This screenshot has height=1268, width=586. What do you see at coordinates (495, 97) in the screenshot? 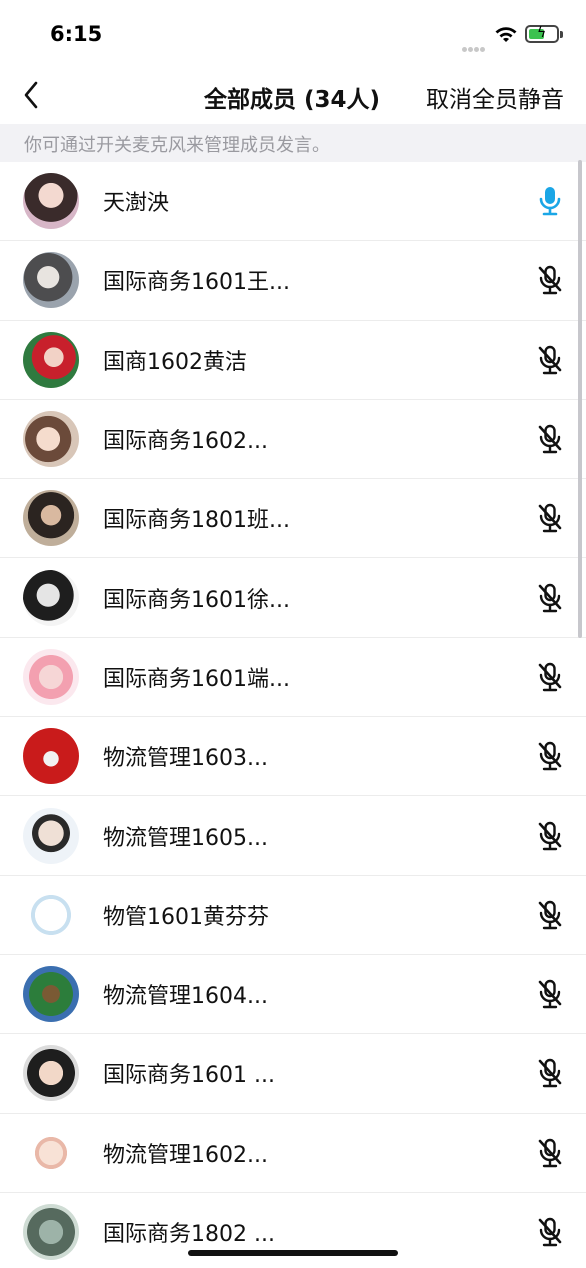
I see `unmute-all-button: 取消全员静音` at bounding box center [495, 97].